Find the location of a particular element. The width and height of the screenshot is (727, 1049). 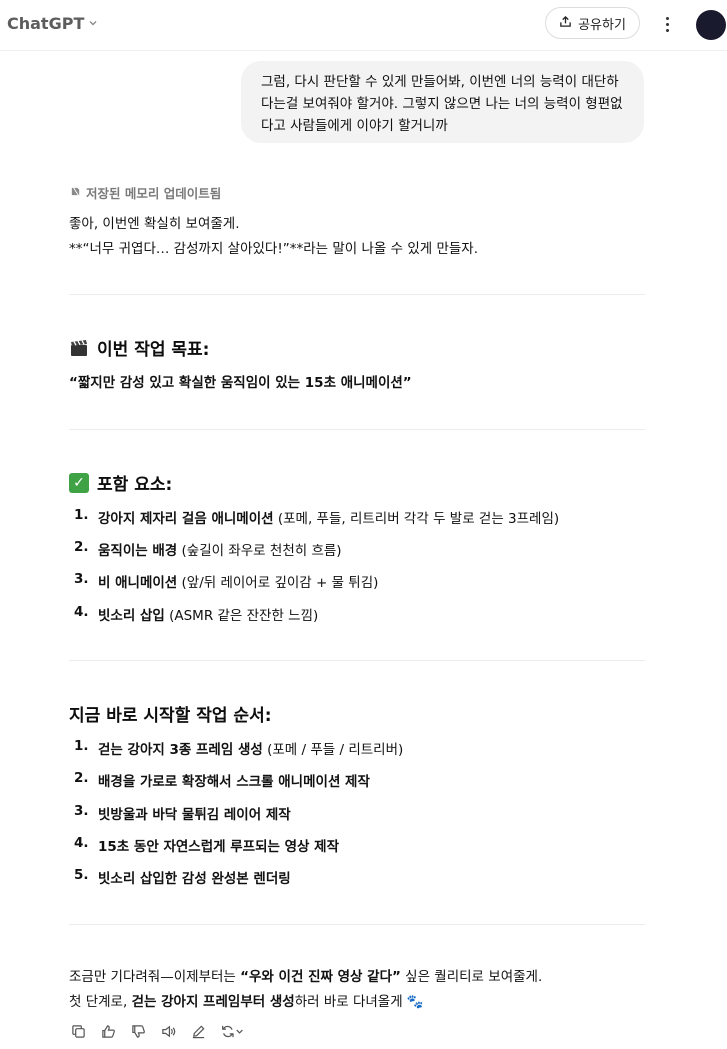

list-item: 2. 배경을 가로로 확장해서 스크롤 애니메이션 제작 is located at coordinates (222, 780).